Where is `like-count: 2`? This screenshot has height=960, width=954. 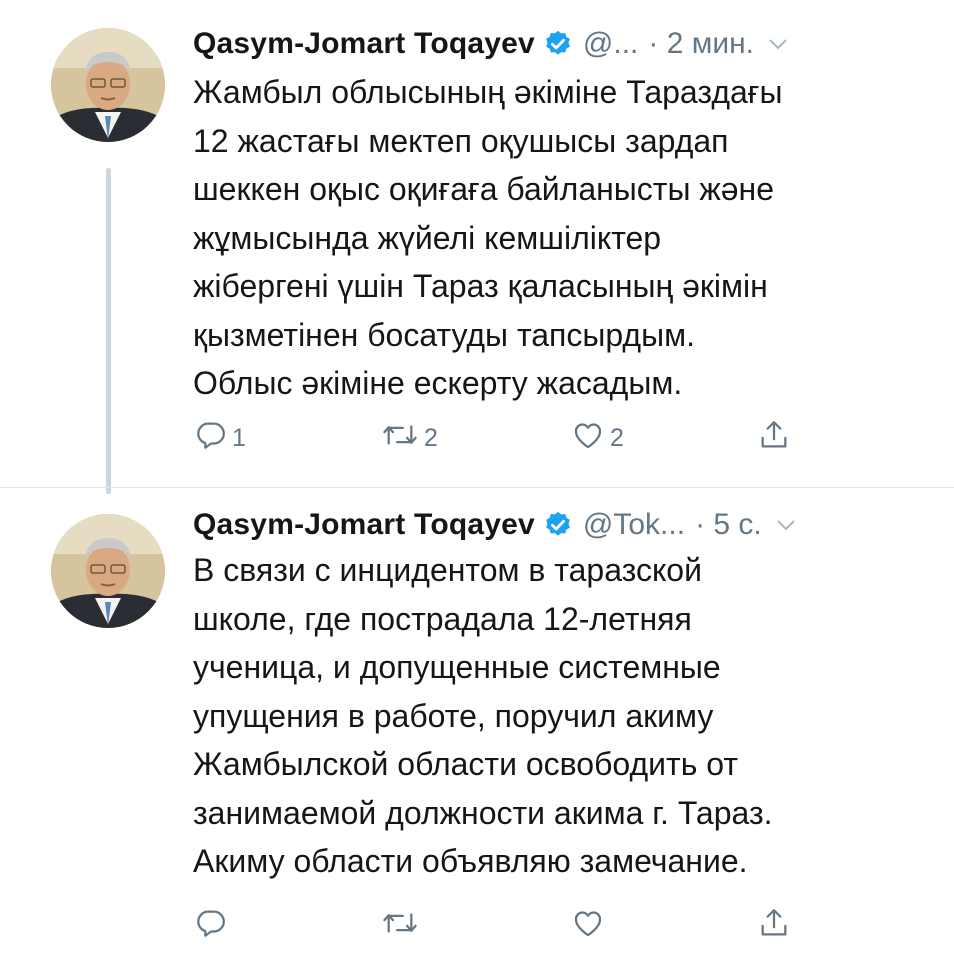
like-count: 2 is located at coordinates (617, 438).